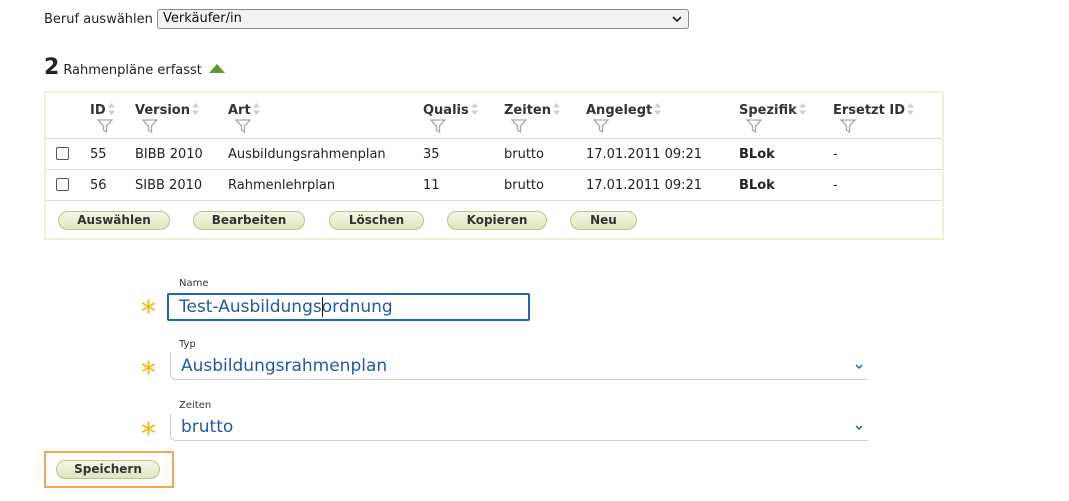 The image size is (1069, 501). Describe the element at coordinates (519, 366) in the screenshot. I see `typ-select: Ausbildungsrahmenplan` at that location.